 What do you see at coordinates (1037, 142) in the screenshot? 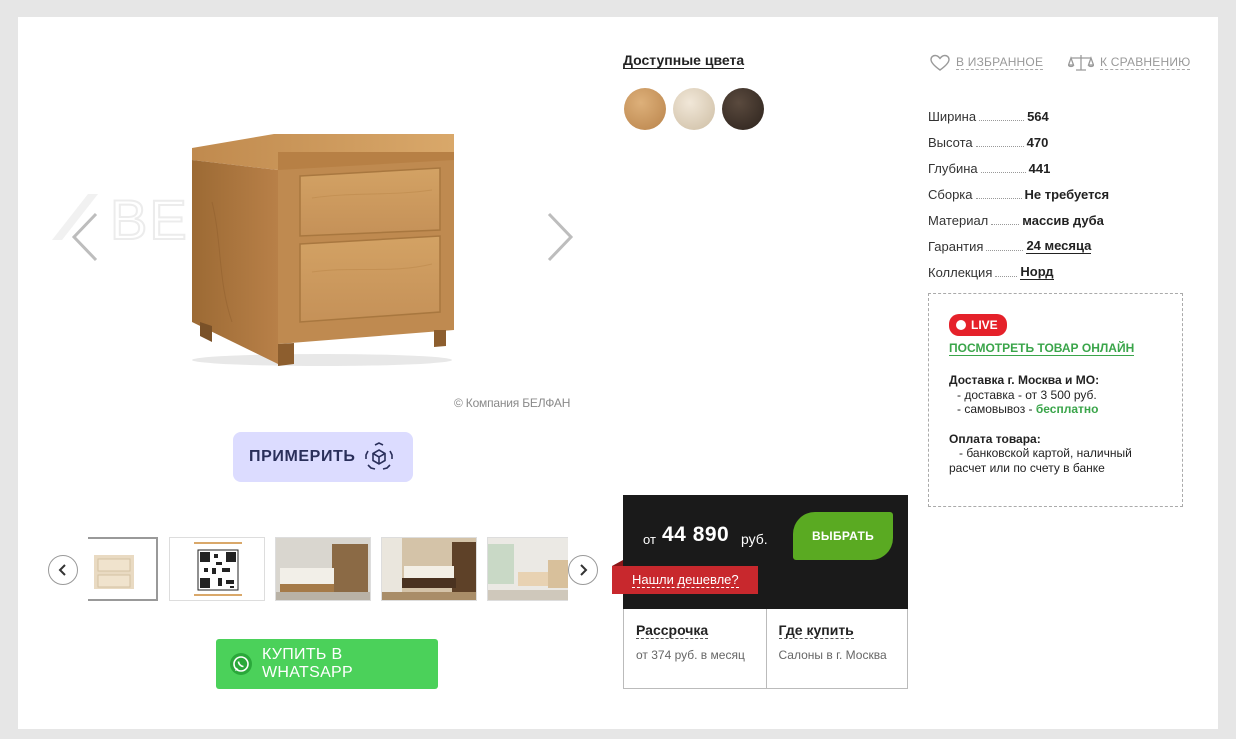
I see `spec-value: 470` at bounding box center [1037, 142].